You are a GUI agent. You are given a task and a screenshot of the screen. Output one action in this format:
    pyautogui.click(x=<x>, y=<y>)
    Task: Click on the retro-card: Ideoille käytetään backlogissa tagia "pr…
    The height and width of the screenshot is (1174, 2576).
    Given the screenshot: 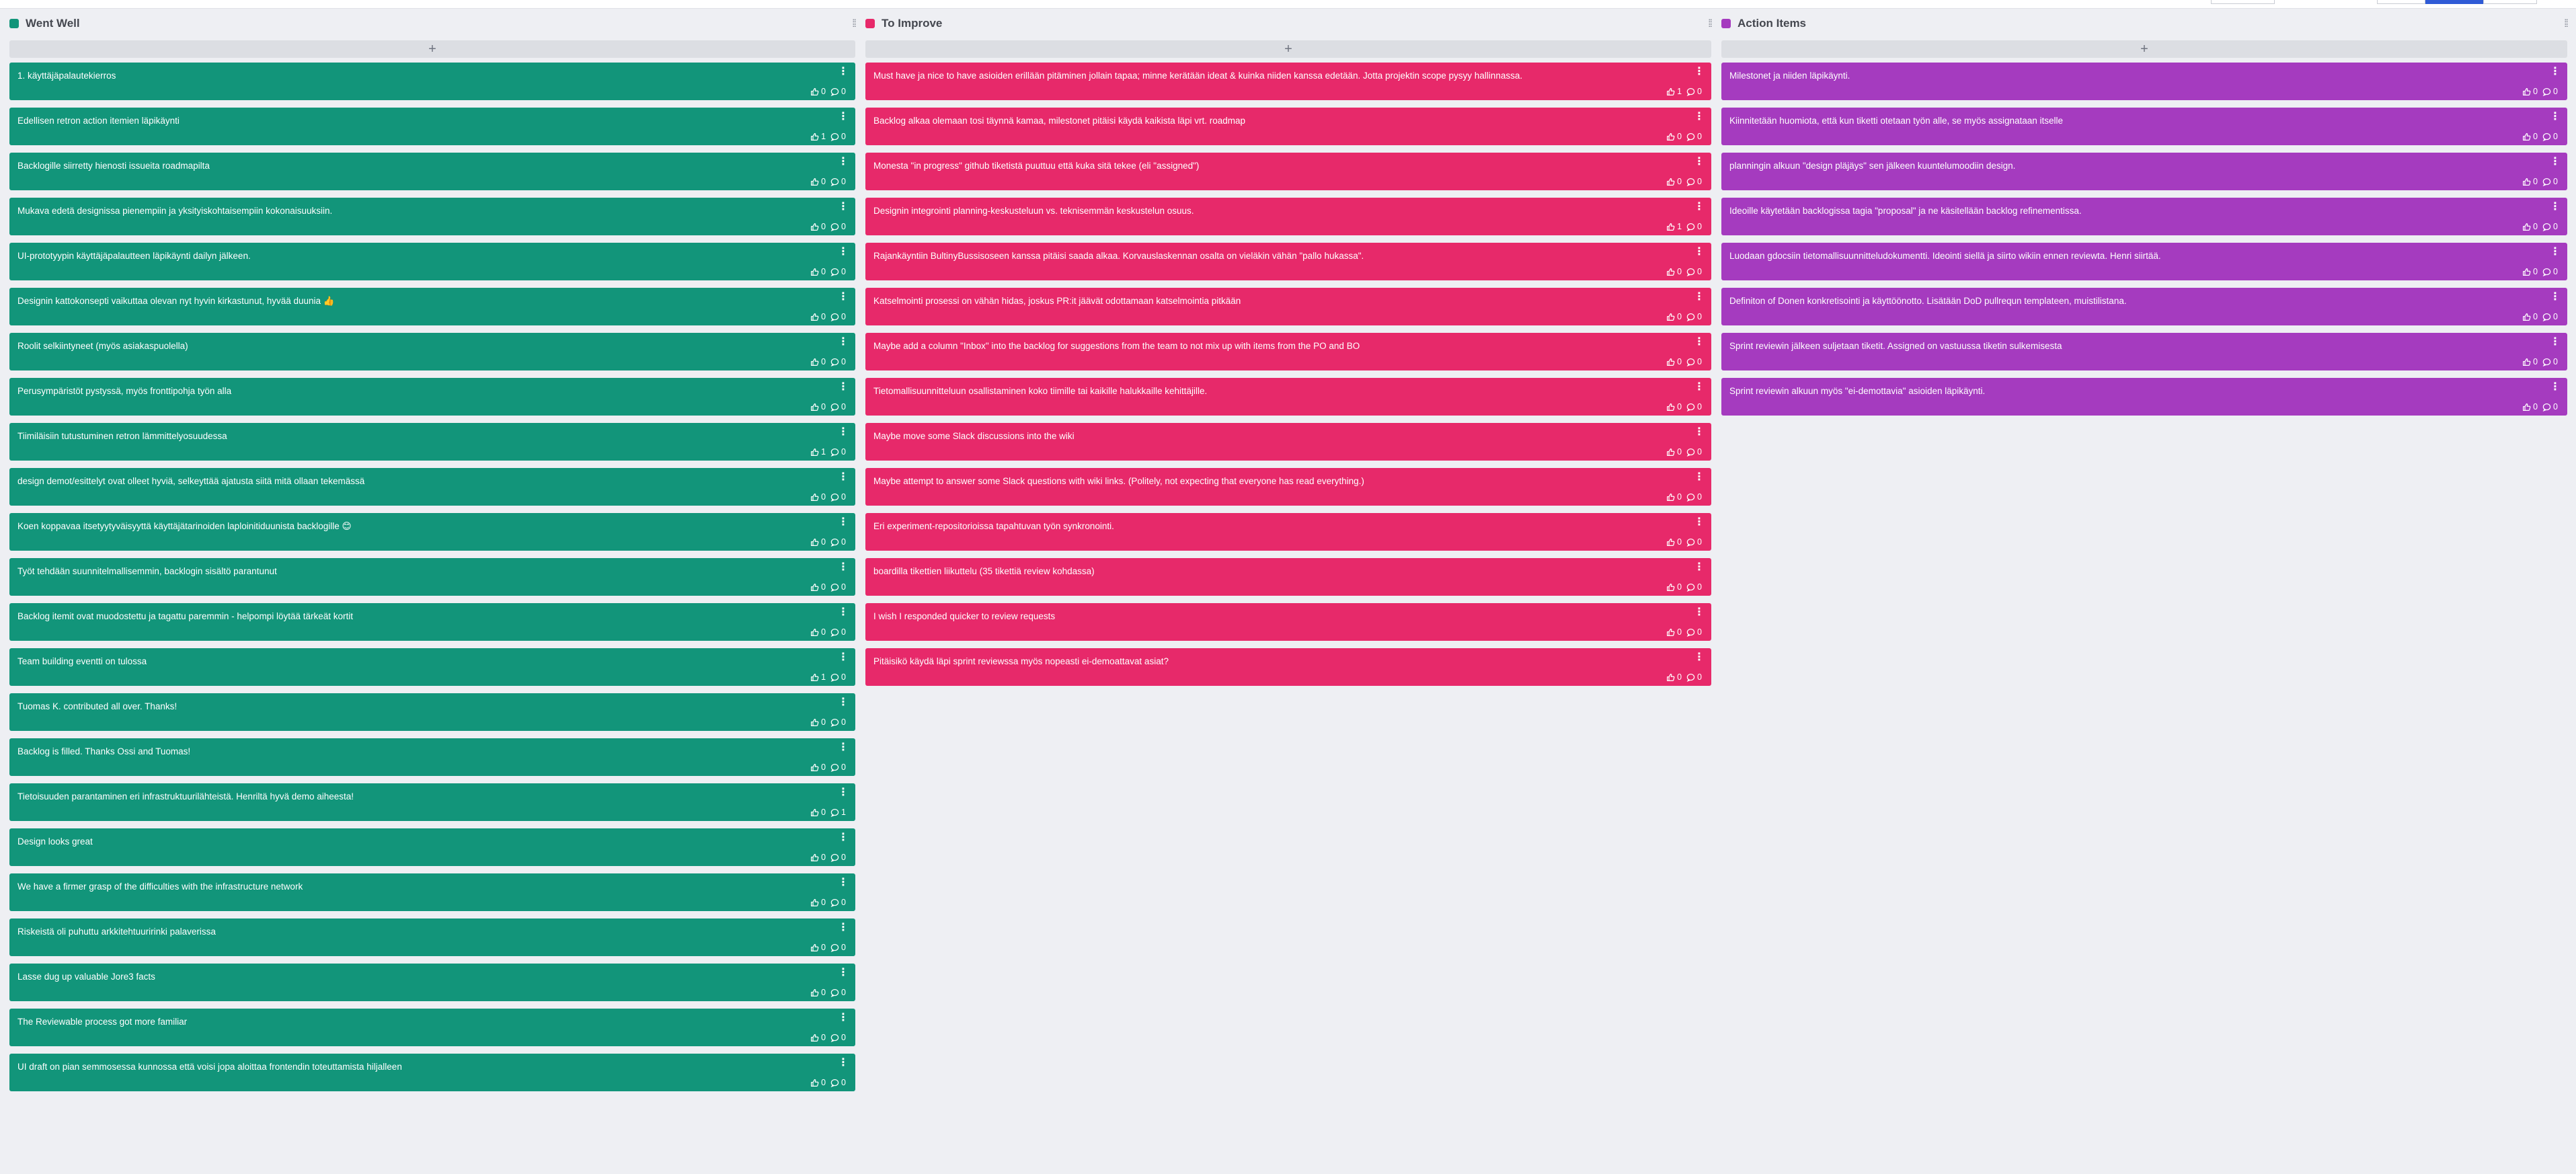 What is the action you would take?
    pyautogui.click(x=2144, y=216)
    